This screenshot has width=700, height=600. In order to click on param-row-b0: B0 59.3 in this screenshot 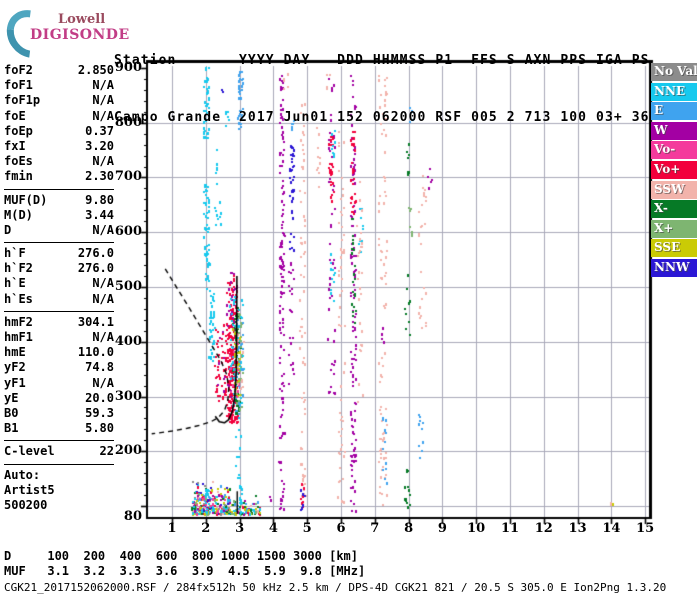, I will do `click(59, 413)`.